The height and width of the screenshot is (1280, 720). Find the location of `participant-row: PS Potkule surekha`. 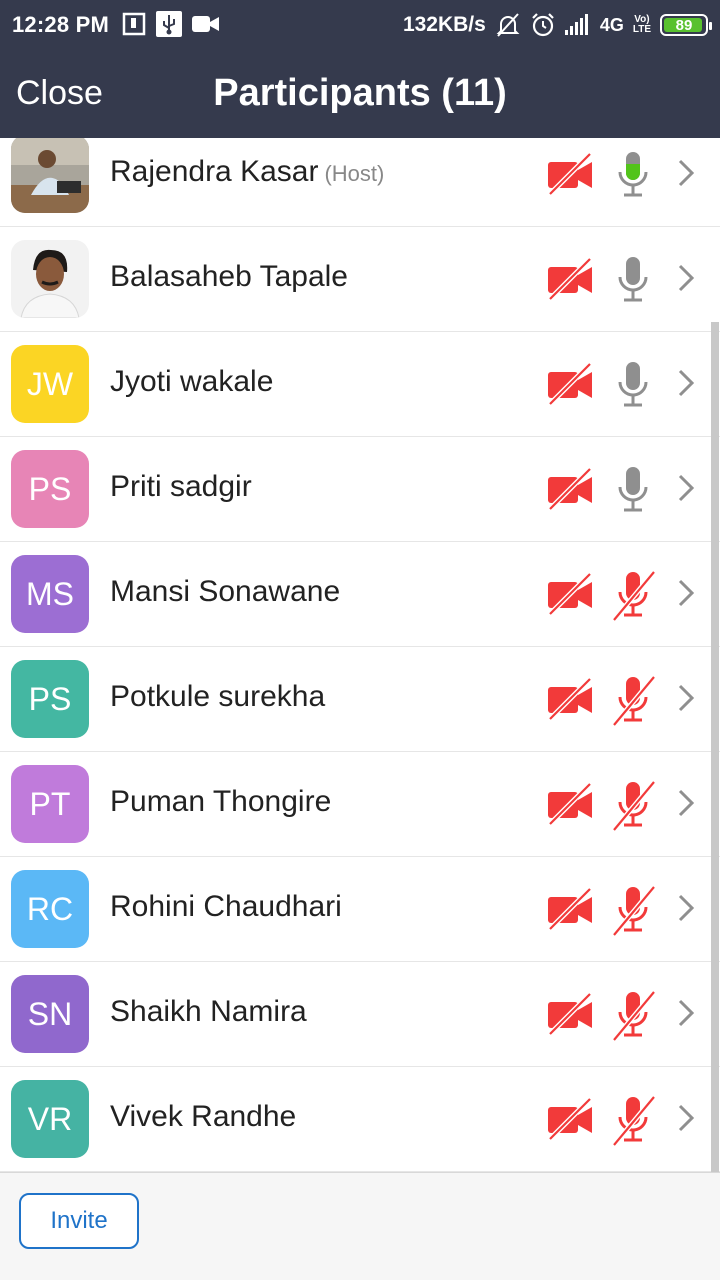

participant-row: PS Potkule surekha is located at coordinates (360, 699).